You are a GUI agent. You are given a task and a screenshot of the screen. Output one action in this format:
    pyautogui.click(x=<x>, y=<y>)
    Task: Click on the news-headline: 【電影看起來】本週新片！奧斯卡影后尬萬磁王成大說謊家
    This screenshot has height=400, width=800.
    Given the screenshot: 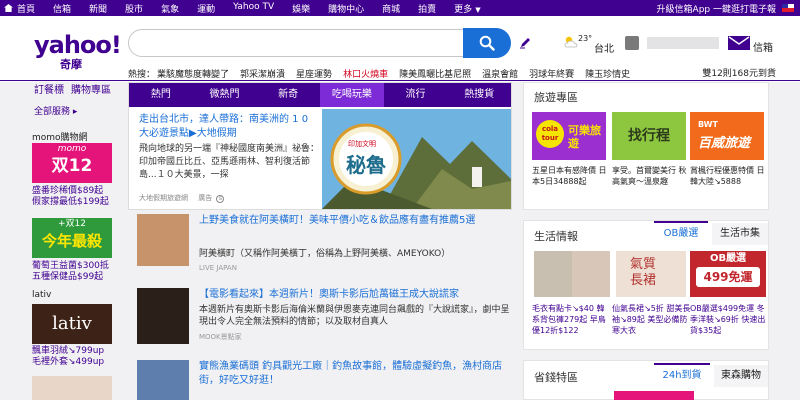 What is the action you would take?
    pyautogui.click(x=355, y=295)
    